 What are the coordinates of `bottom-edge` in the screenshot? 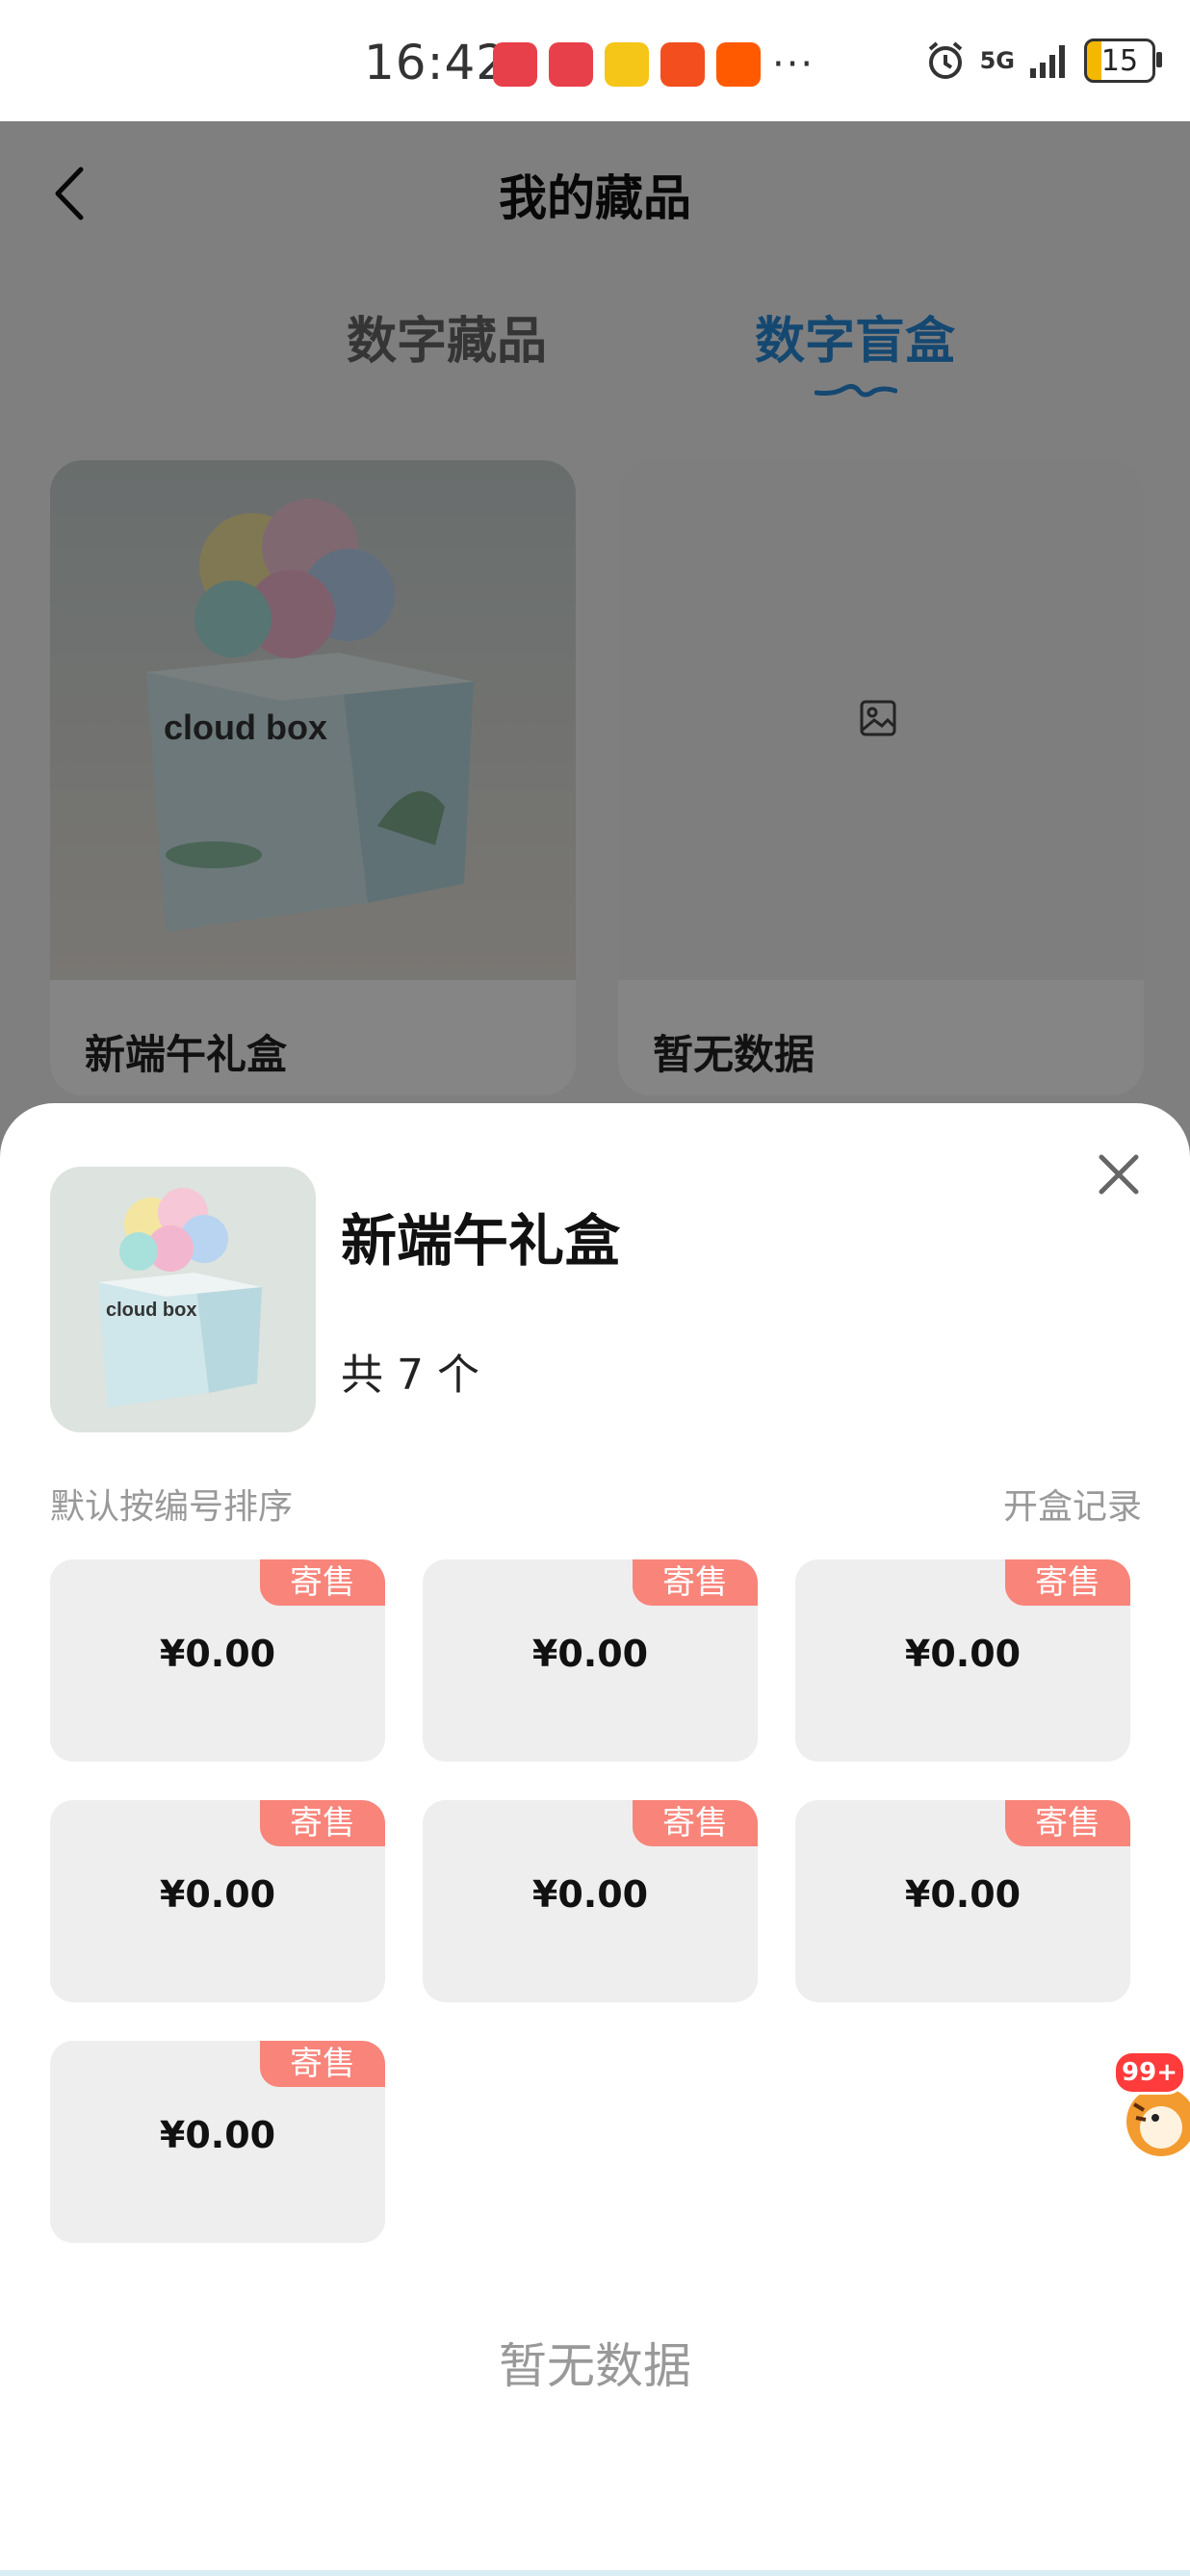 It's located at (595, 2573).